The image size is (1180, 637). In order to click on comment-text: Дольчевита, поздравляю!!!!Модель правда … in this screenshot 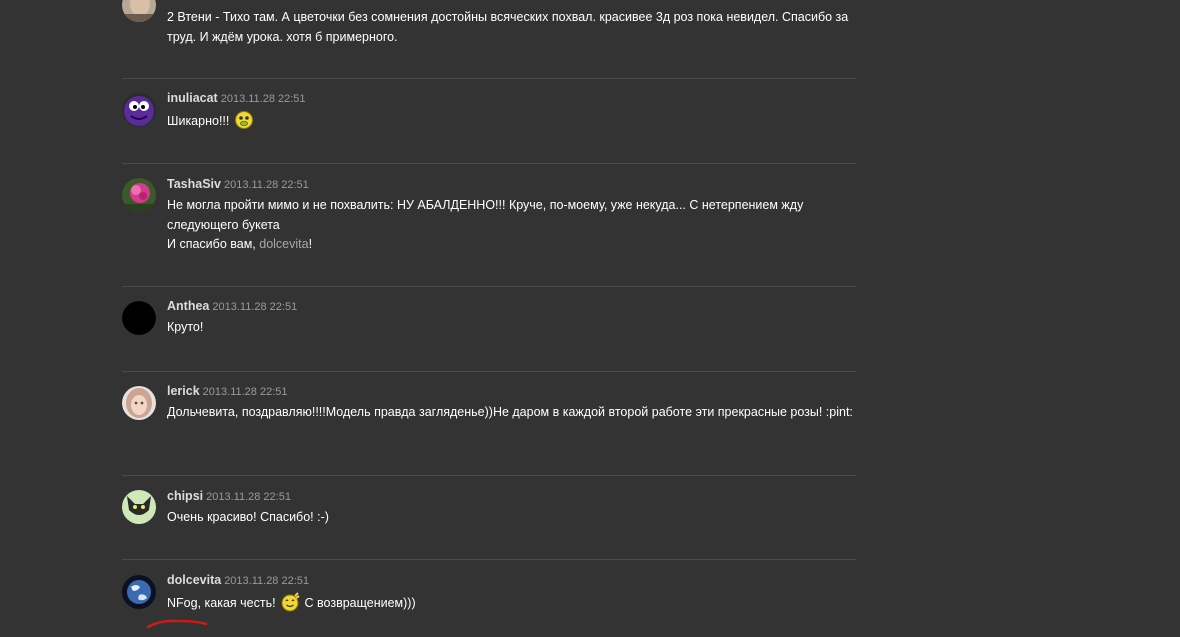, I will do `click(510, 412)`.